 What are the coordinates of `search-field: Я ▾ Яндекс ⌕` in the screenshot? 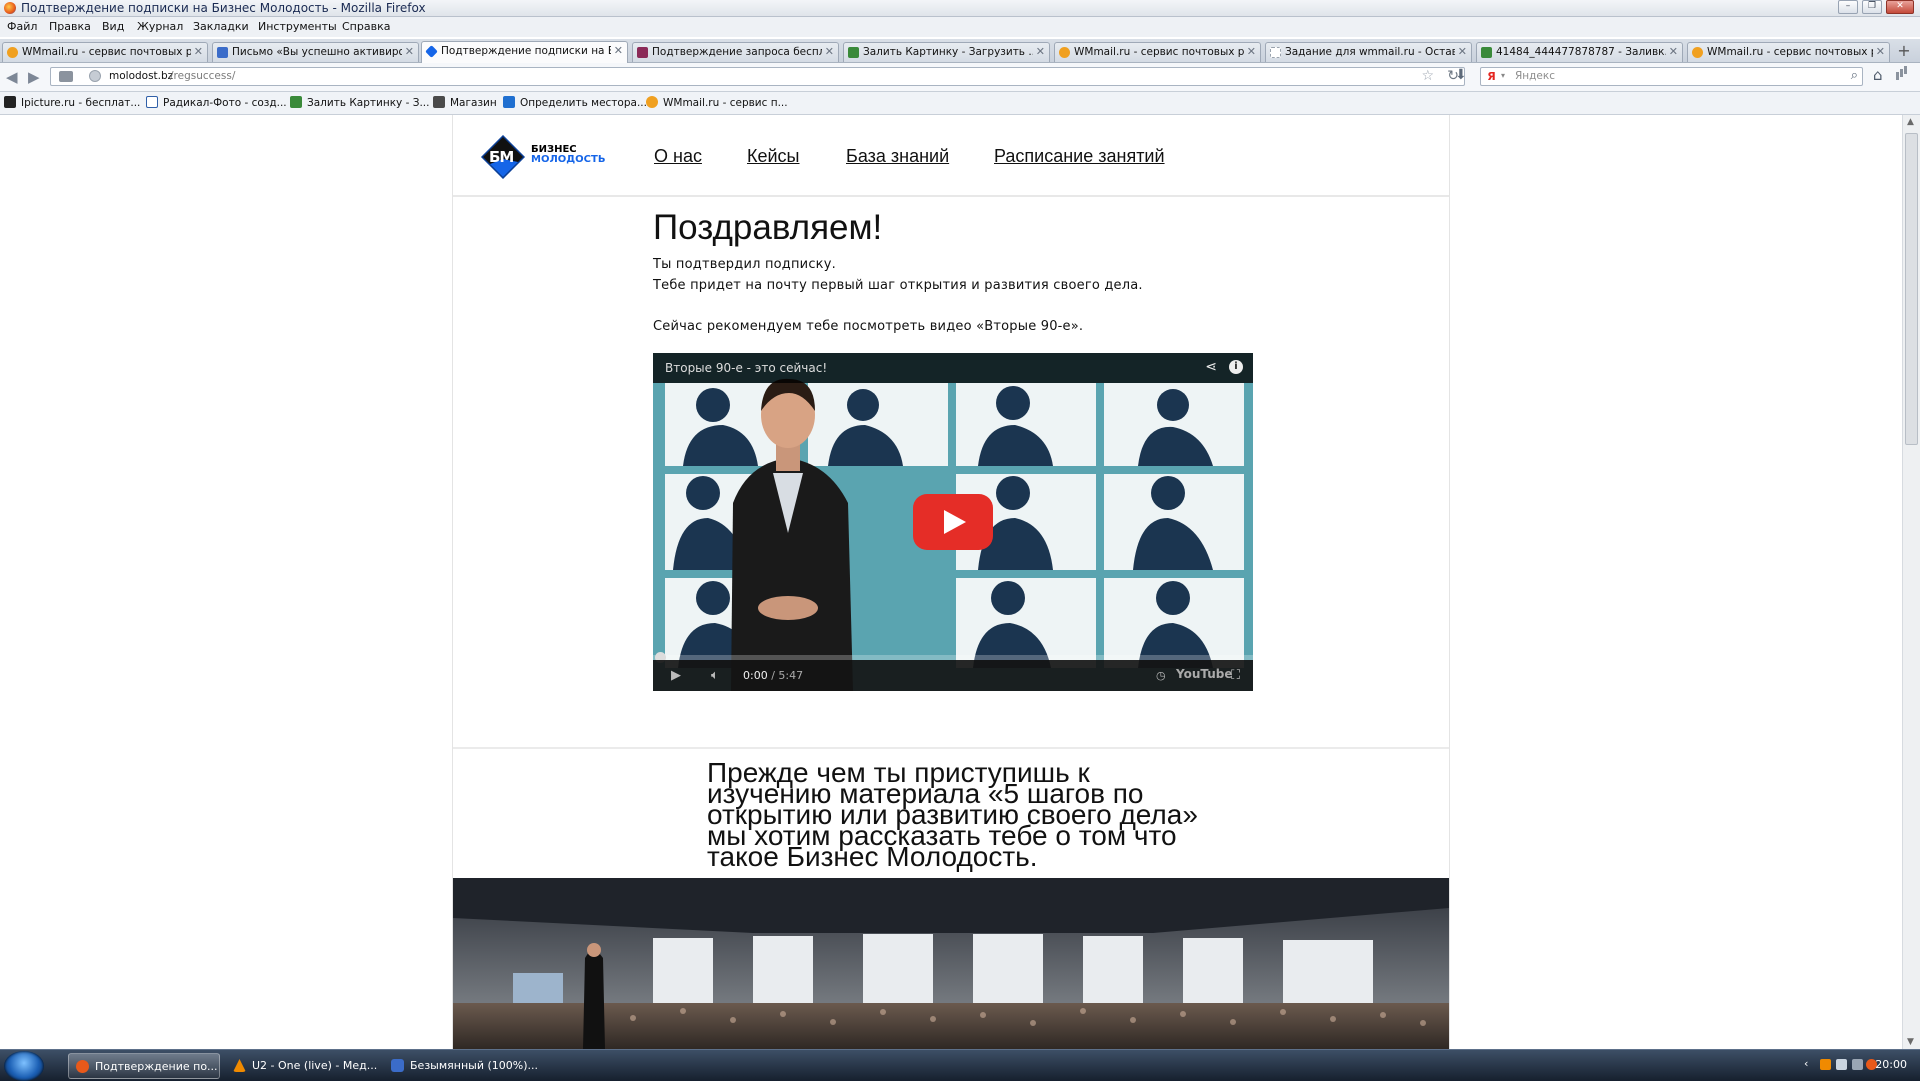 It's located at (1671, 76).